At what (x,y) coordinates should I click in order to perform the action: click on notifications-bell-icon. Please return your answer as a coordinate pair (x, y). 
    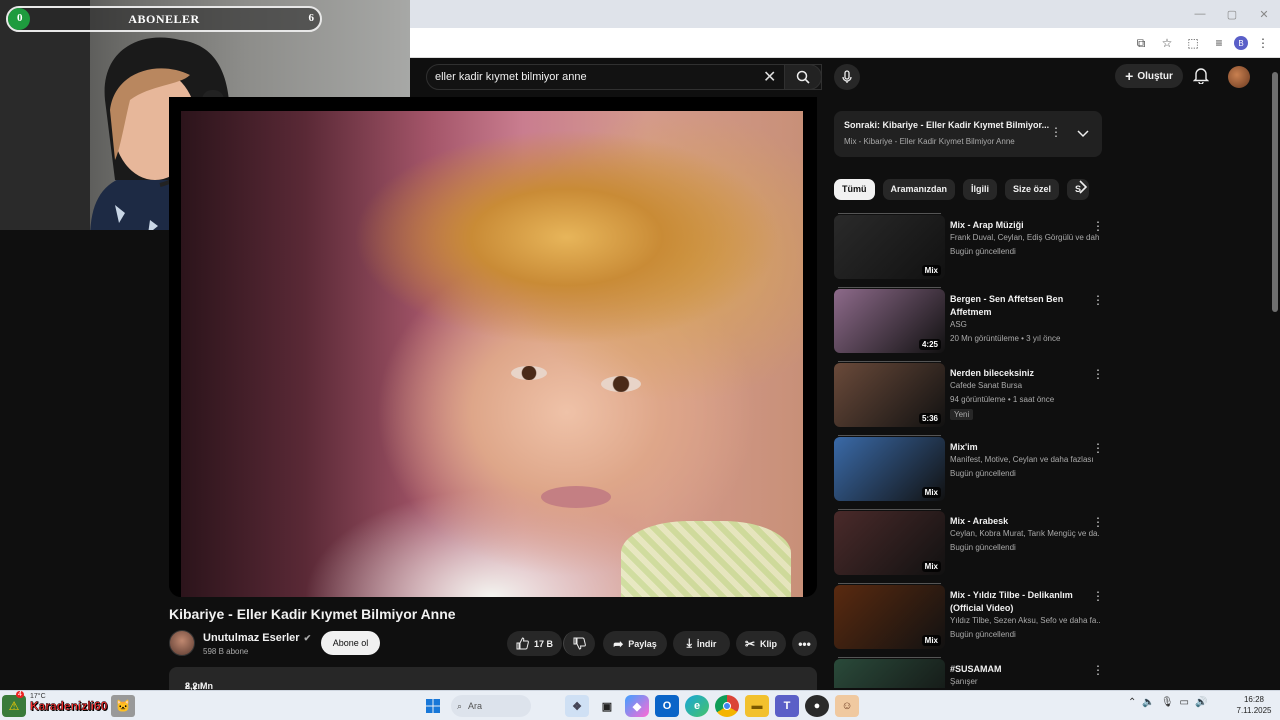
    Looking at the image, I should click on (1201, 77).